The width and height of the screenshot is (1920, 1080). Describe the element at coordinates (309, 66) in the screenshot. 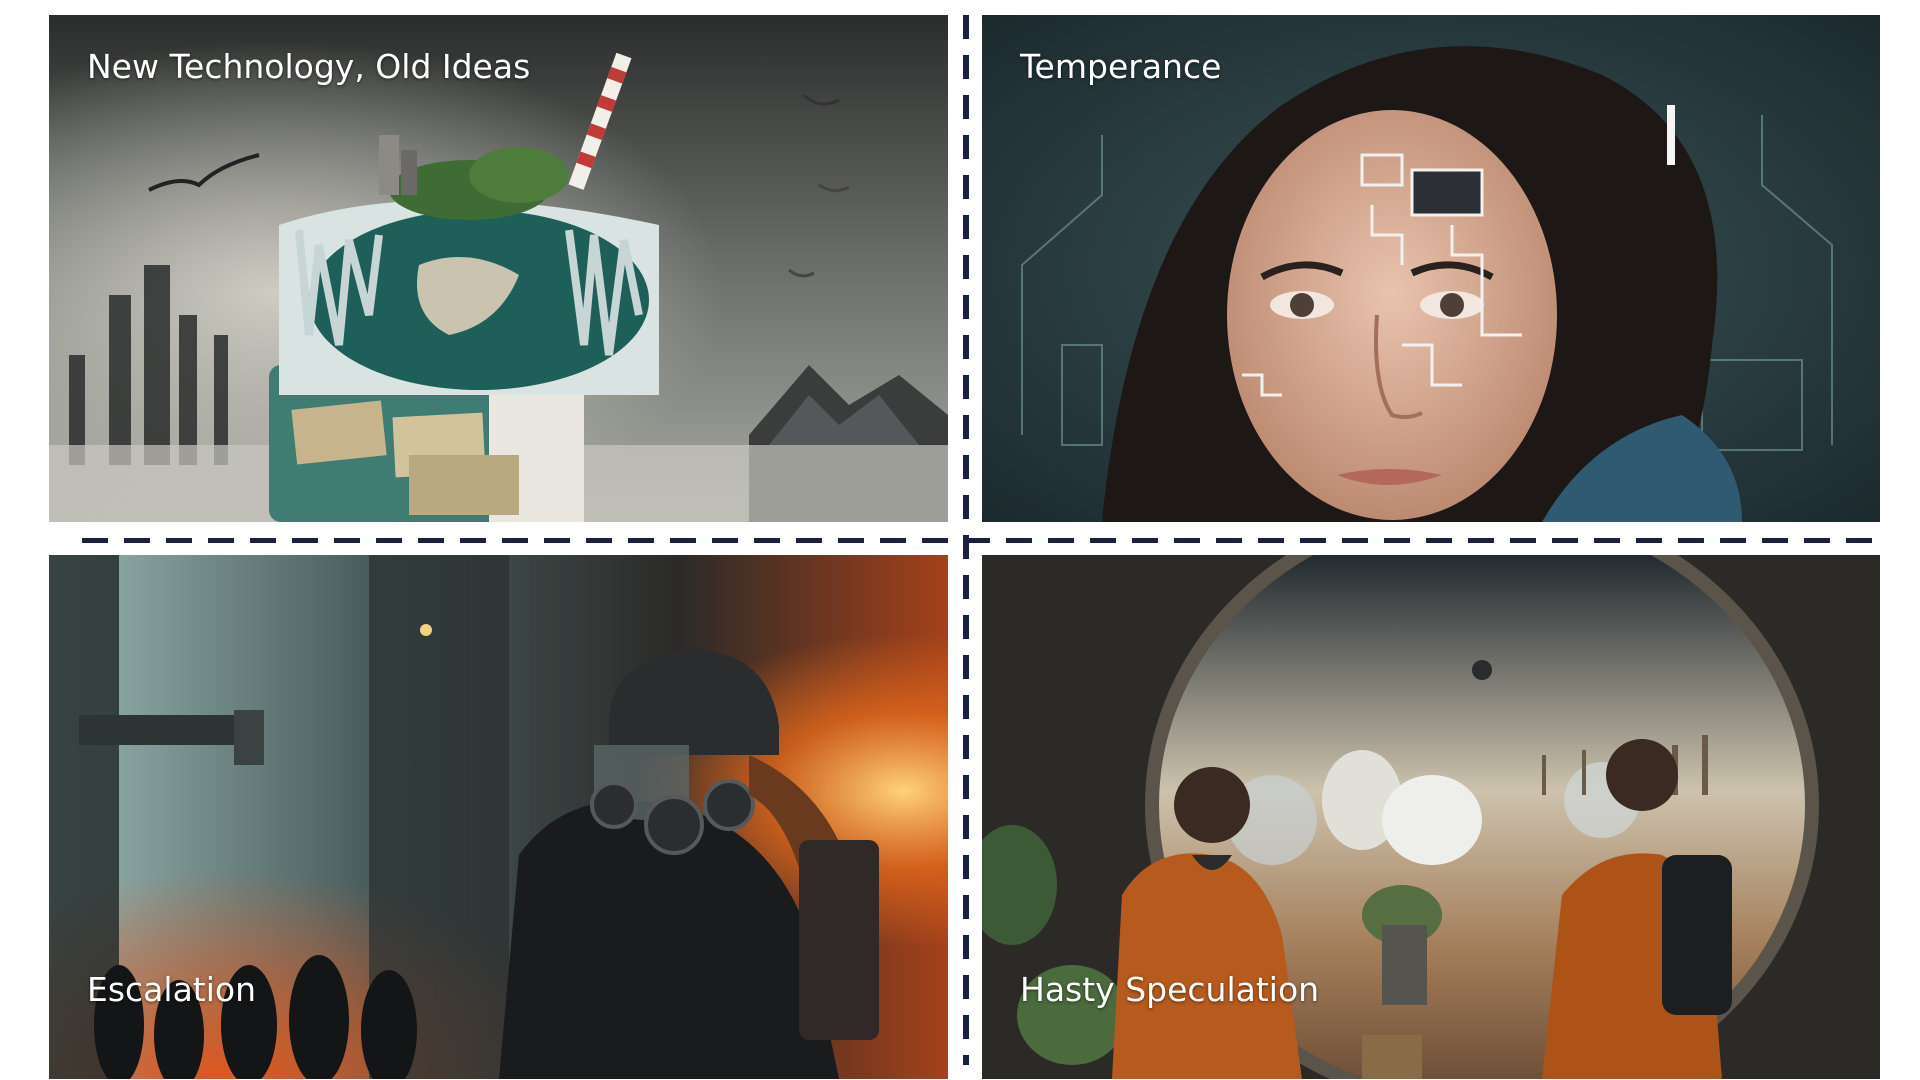

I see `panel-title: New Technology, Old Ideas` at that location.